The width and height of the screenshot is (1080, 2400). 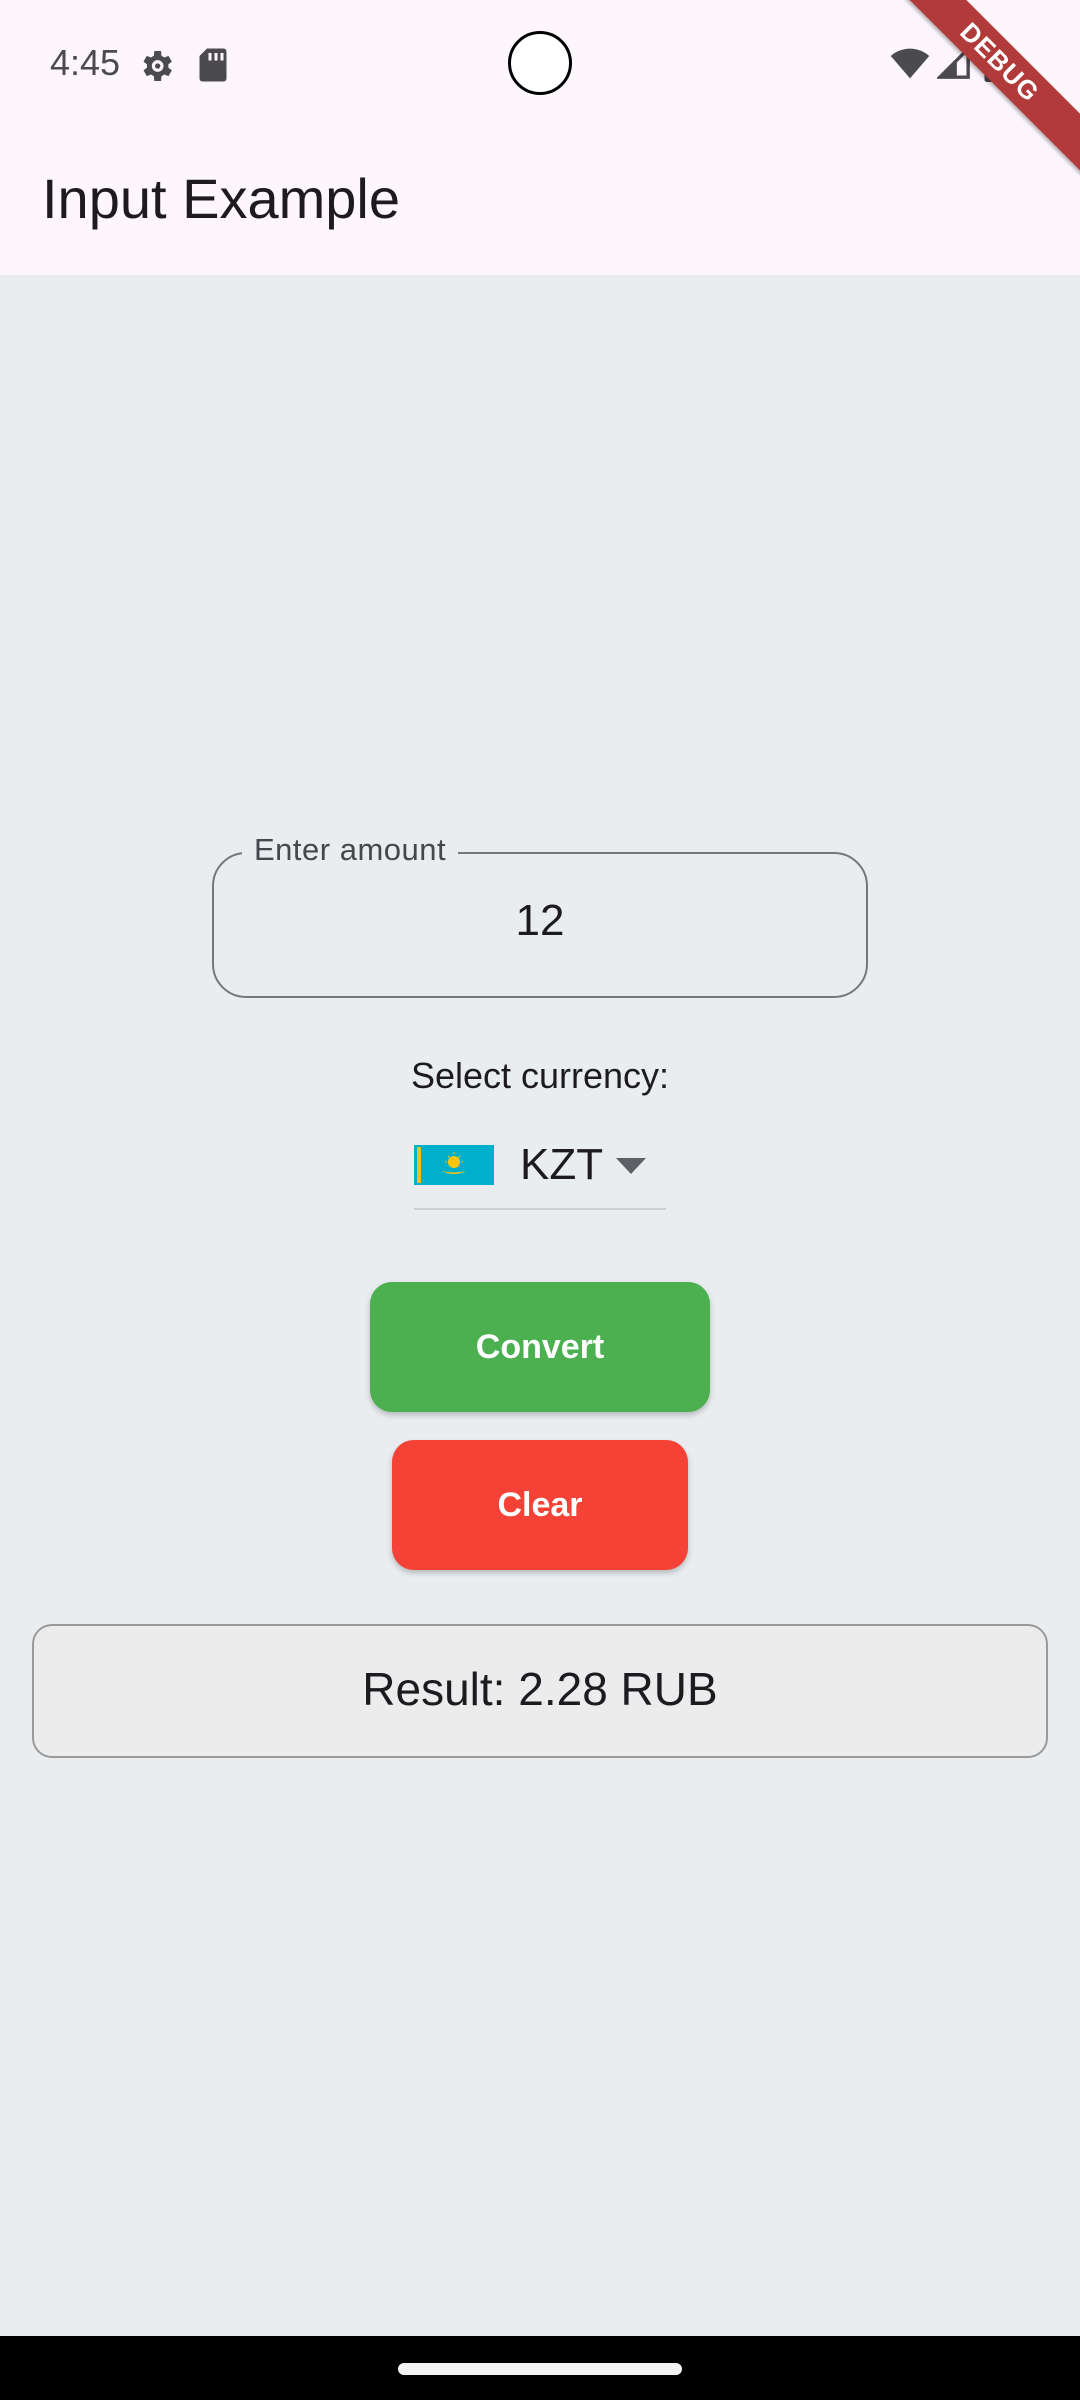 What do you see at coordinates (540, 921) in the screenshot?
I see `amount-input-value: 12` at bounding box center [540, 921].